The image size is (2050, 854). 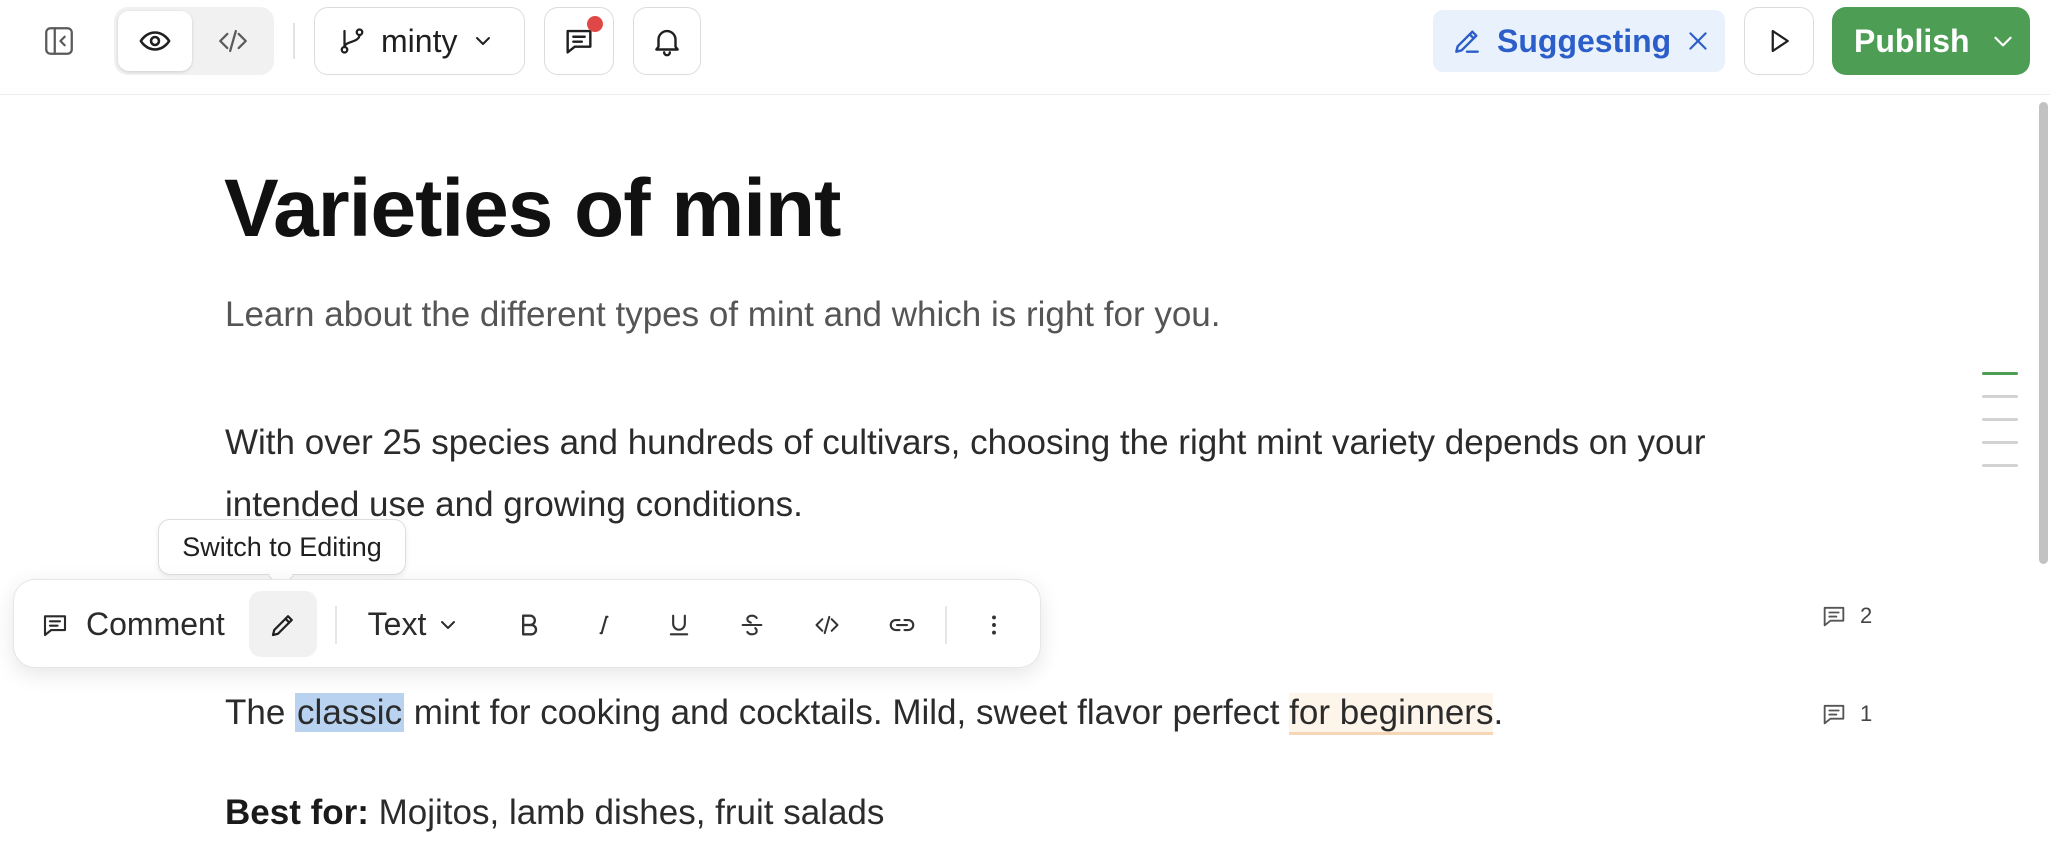 I want to click on link-button, so click(x=902, y=624).